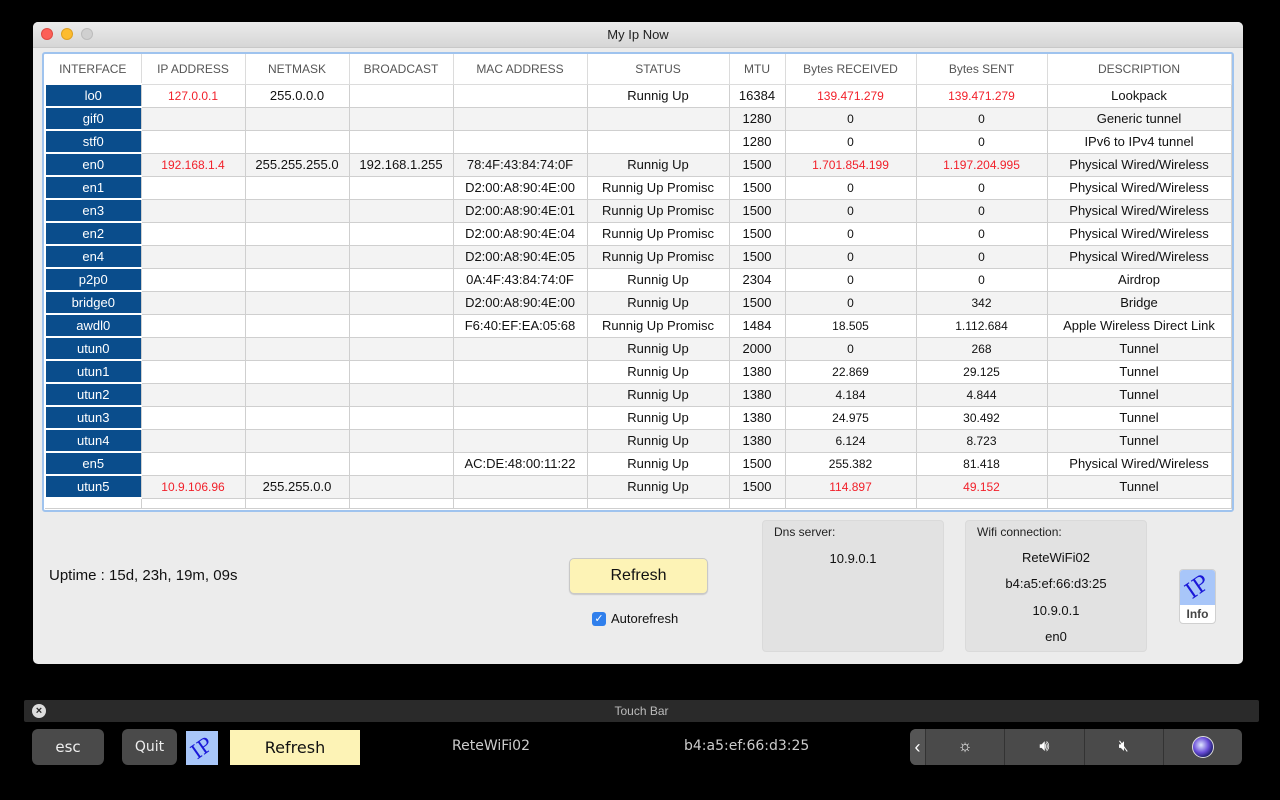 The height and width of the screenshot is (800, 1280). Describe the element at coordinates (1056, 636) in the screenshot. I see `wifi-interface: en0` at that location.